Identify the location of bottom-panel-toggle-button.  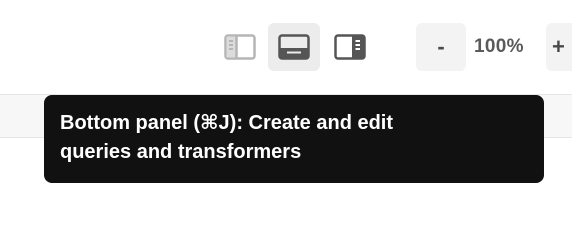
(294, 47).